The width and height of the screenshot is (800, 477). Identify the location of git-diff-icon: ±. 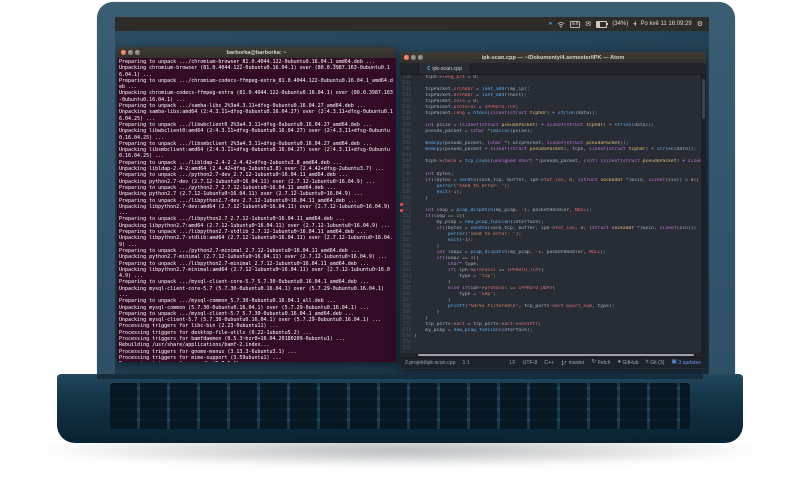
(647, 362).